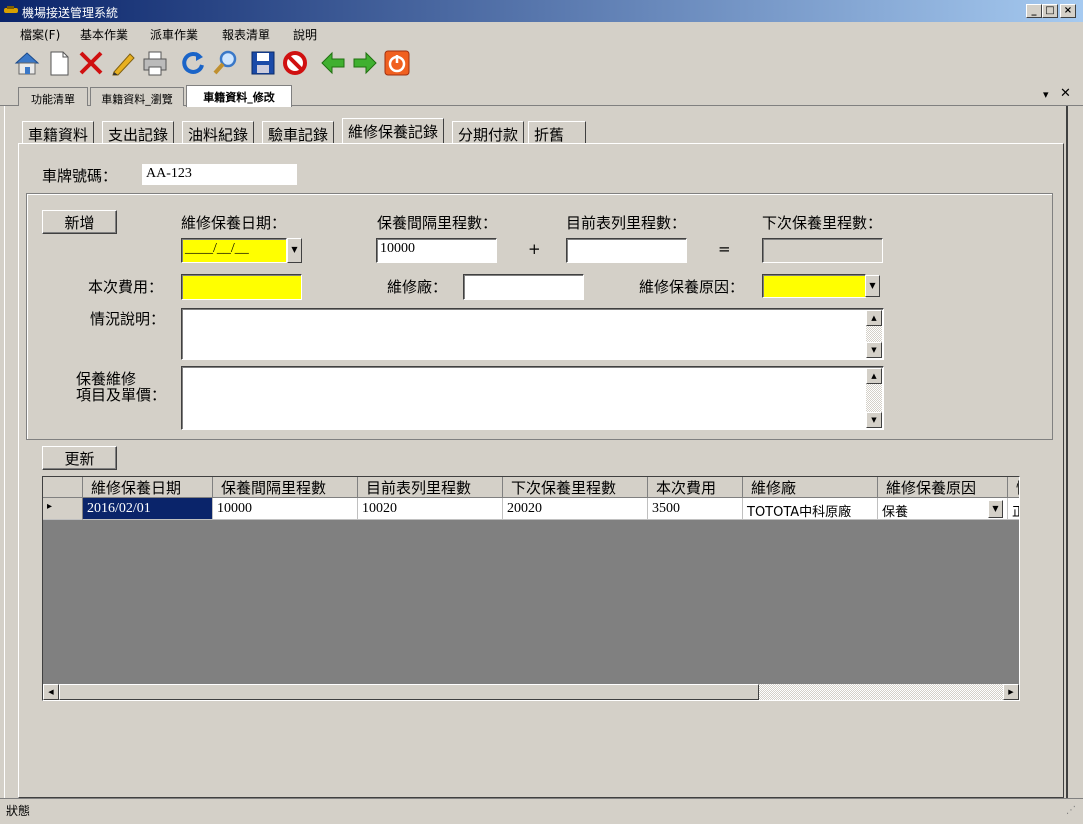  Describe the element at coordinates (148, 509) in the screenshot. I see `table-cell: 2016/02/01` at that location.